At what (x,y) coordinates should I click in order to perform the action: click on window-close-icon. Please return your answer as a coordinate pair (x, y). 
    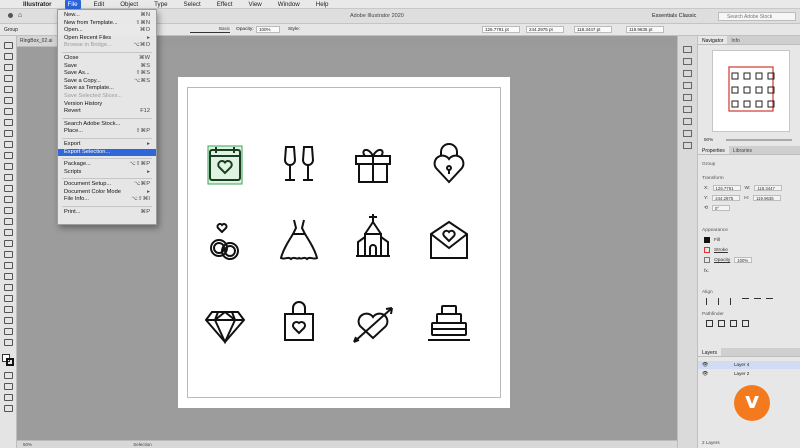
    Looking at the image, I should click on (10, 15).